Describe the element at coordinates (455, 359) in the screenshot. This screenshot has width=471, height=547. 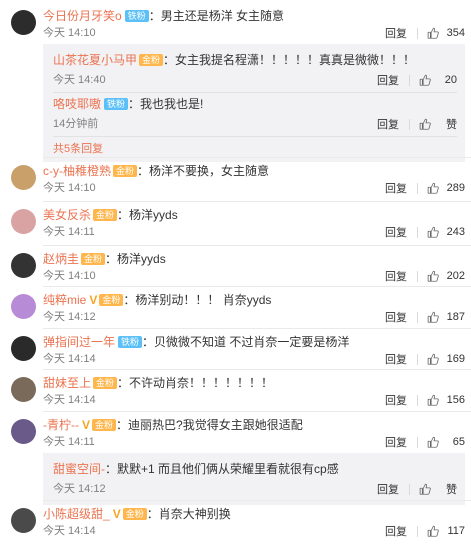
I see `like-count: 169` at that location.